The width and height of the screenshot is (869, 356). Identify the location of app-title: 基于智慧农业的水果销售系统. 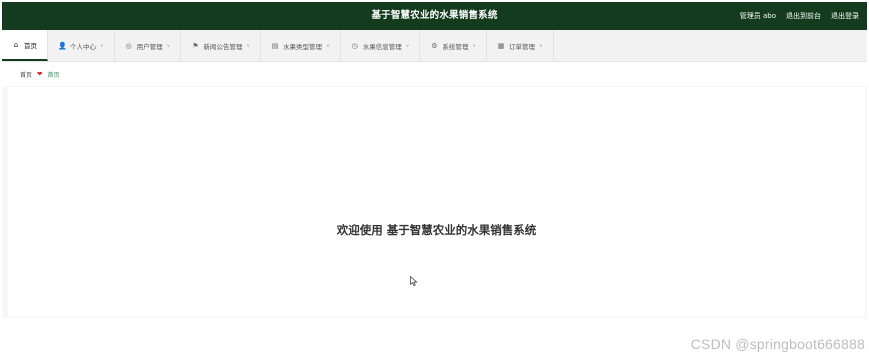
(434, 15).